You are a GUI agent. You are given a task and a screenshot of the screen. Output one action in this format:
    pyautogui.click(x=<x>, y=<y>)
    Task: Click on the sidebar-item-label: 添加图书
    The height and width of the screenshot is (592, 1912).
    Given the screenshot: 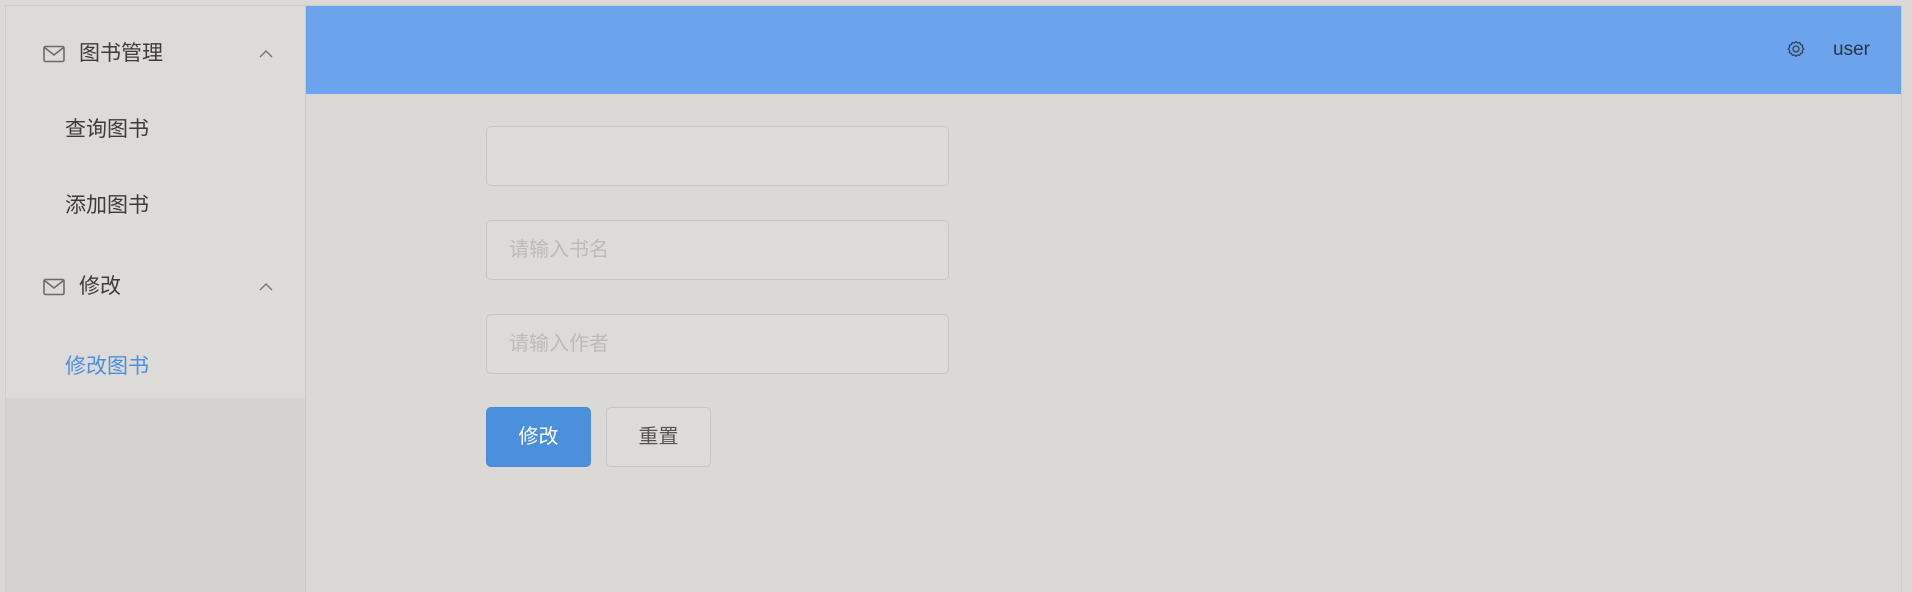 What is the action you would take?
    pyautogui.click(x=107, y=205)
    